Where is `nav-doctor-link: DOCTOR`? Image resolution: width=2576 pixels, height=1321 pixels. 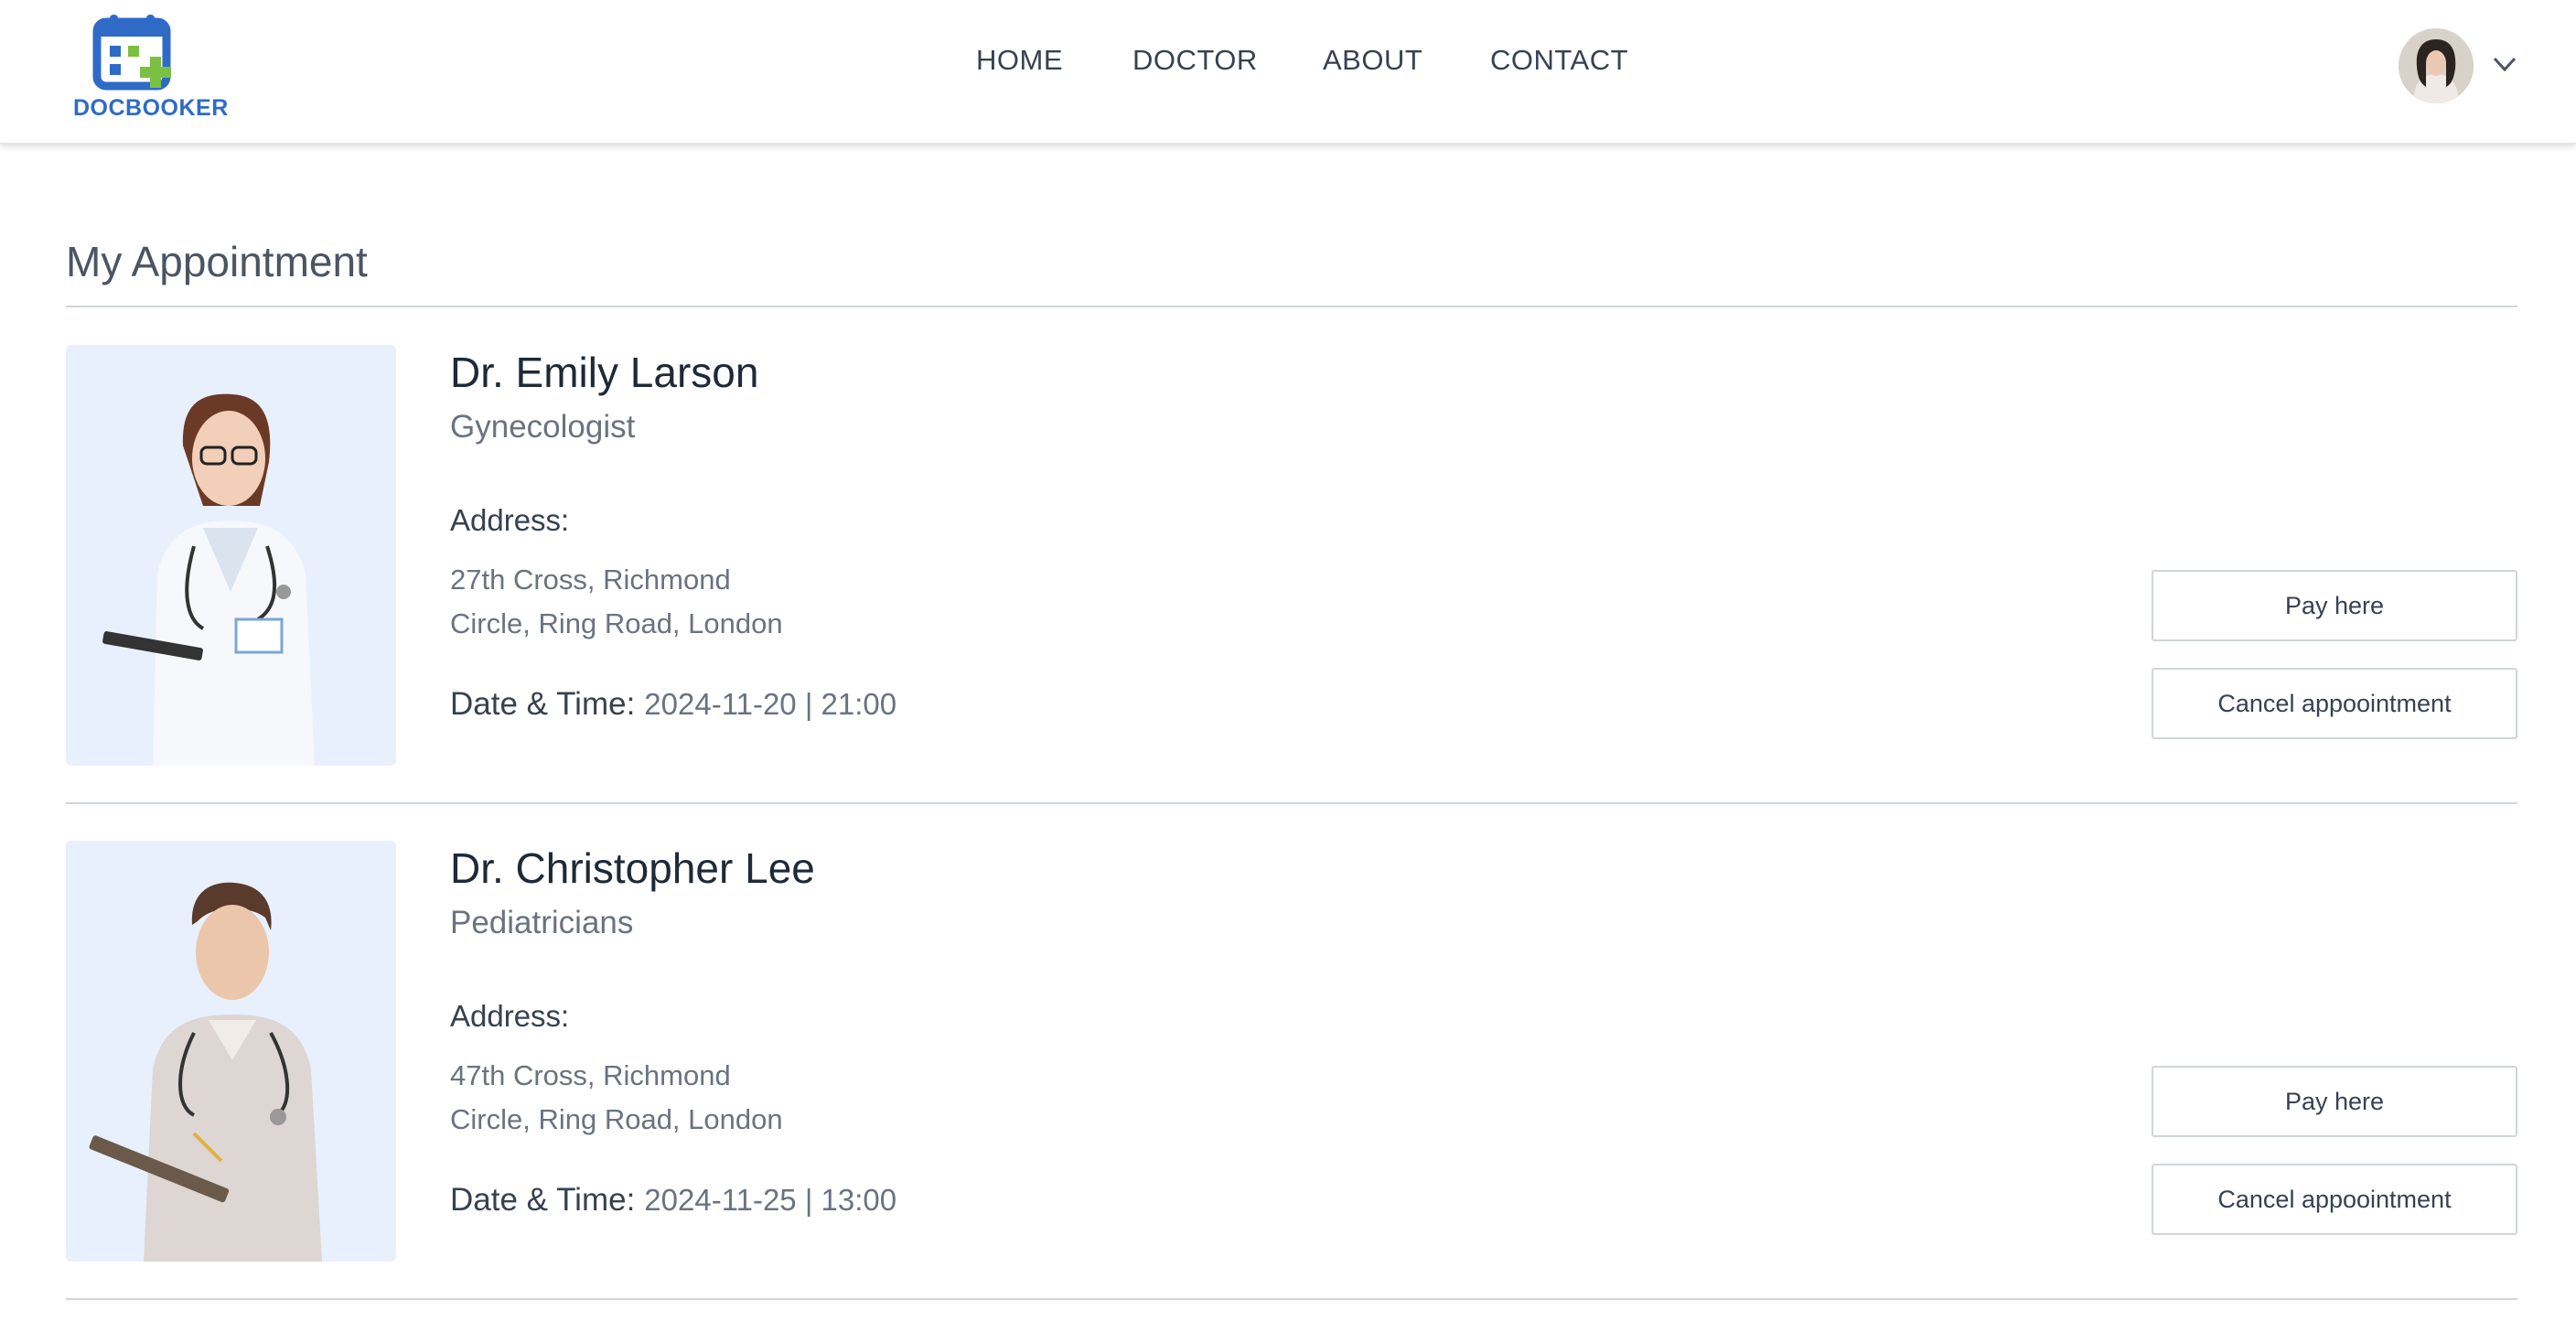 nav-doctor-link: DOCTOR is located at coordinates (1195, 60).